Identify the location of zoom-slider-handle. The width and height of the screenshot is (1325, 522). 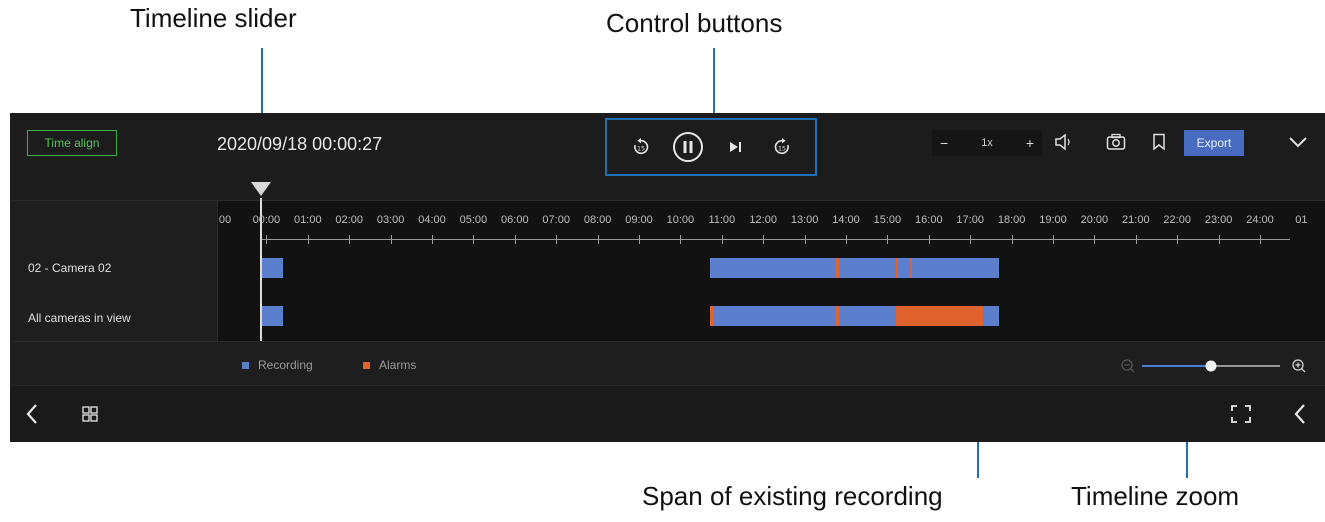
(1211, 366).